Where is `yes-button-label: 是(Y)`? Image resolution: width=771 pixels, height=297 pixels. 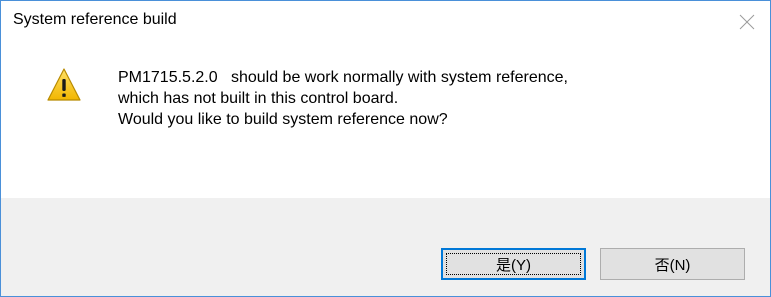
yes-button-label: 是(Y) is located at coordinates (513, 265).